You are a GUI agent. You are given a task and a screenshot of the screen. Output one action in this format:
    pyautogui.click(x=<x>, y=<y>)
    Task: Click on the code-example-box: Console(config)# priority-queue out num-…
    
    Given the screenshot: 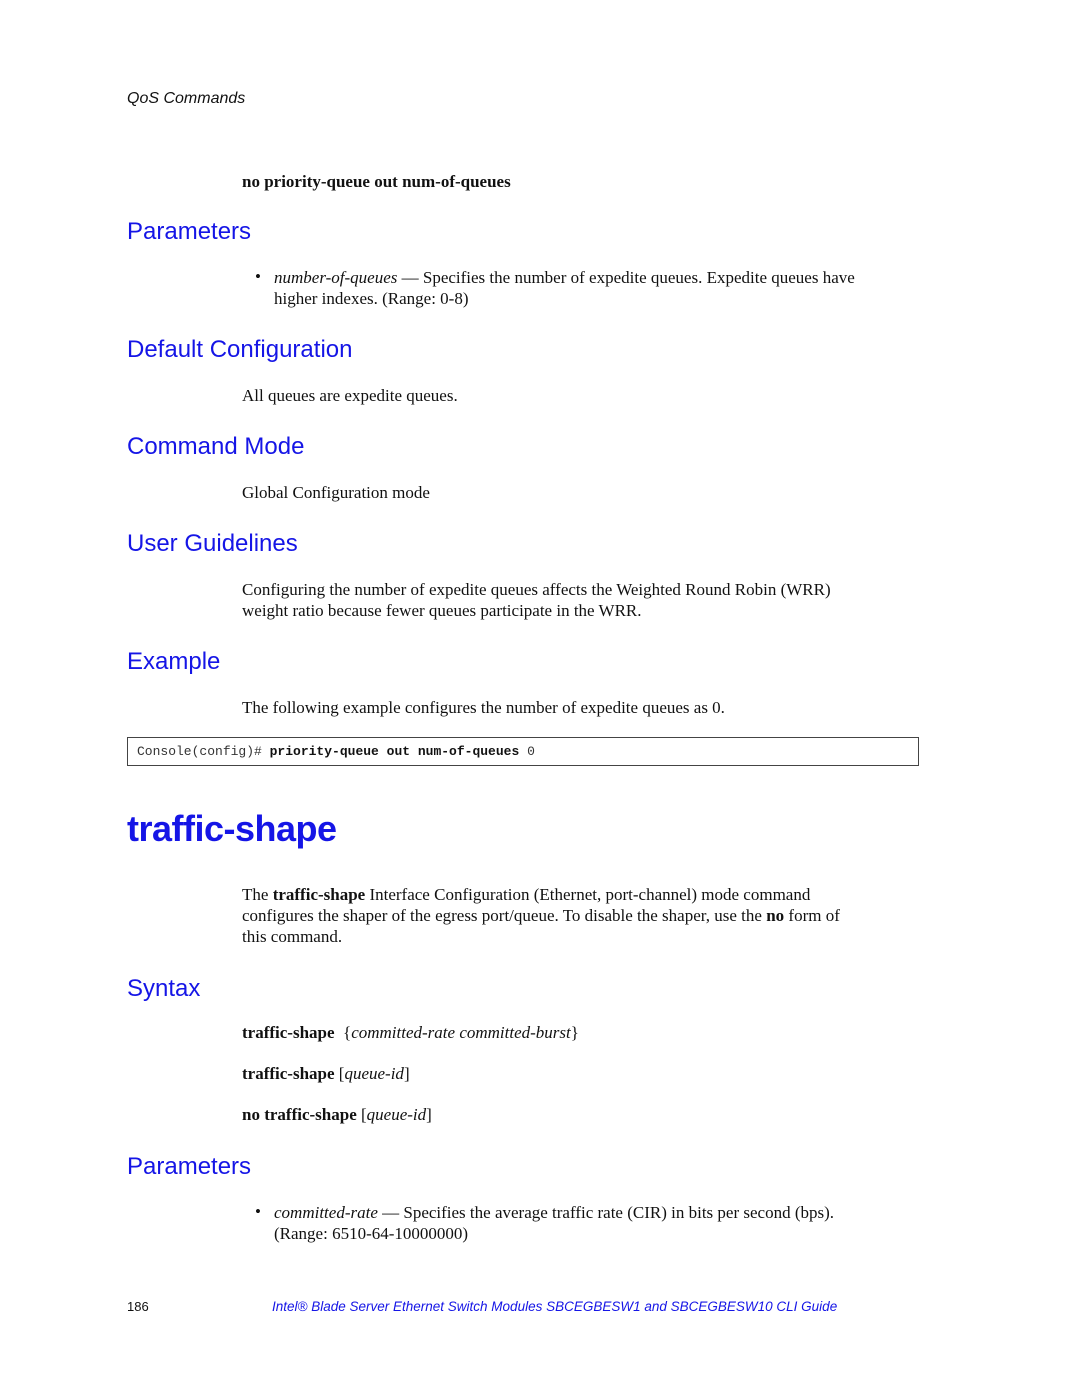 What is the action you would take?
    pyautogui.click(x=523, y=751)
    